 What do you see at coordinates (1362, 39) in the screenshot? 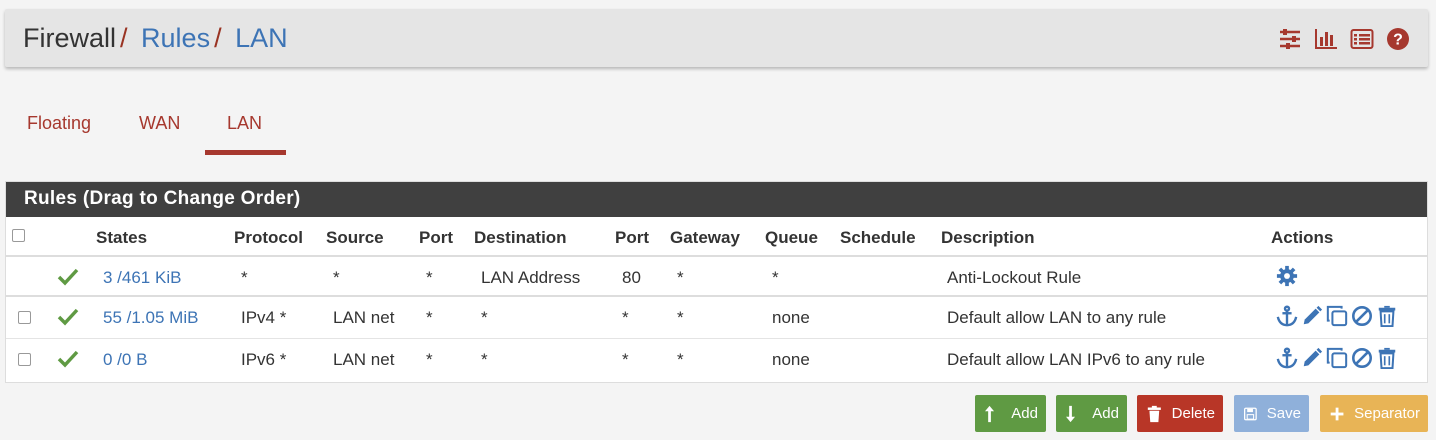
I see `list-icon` at bounding box center [1362, 39].